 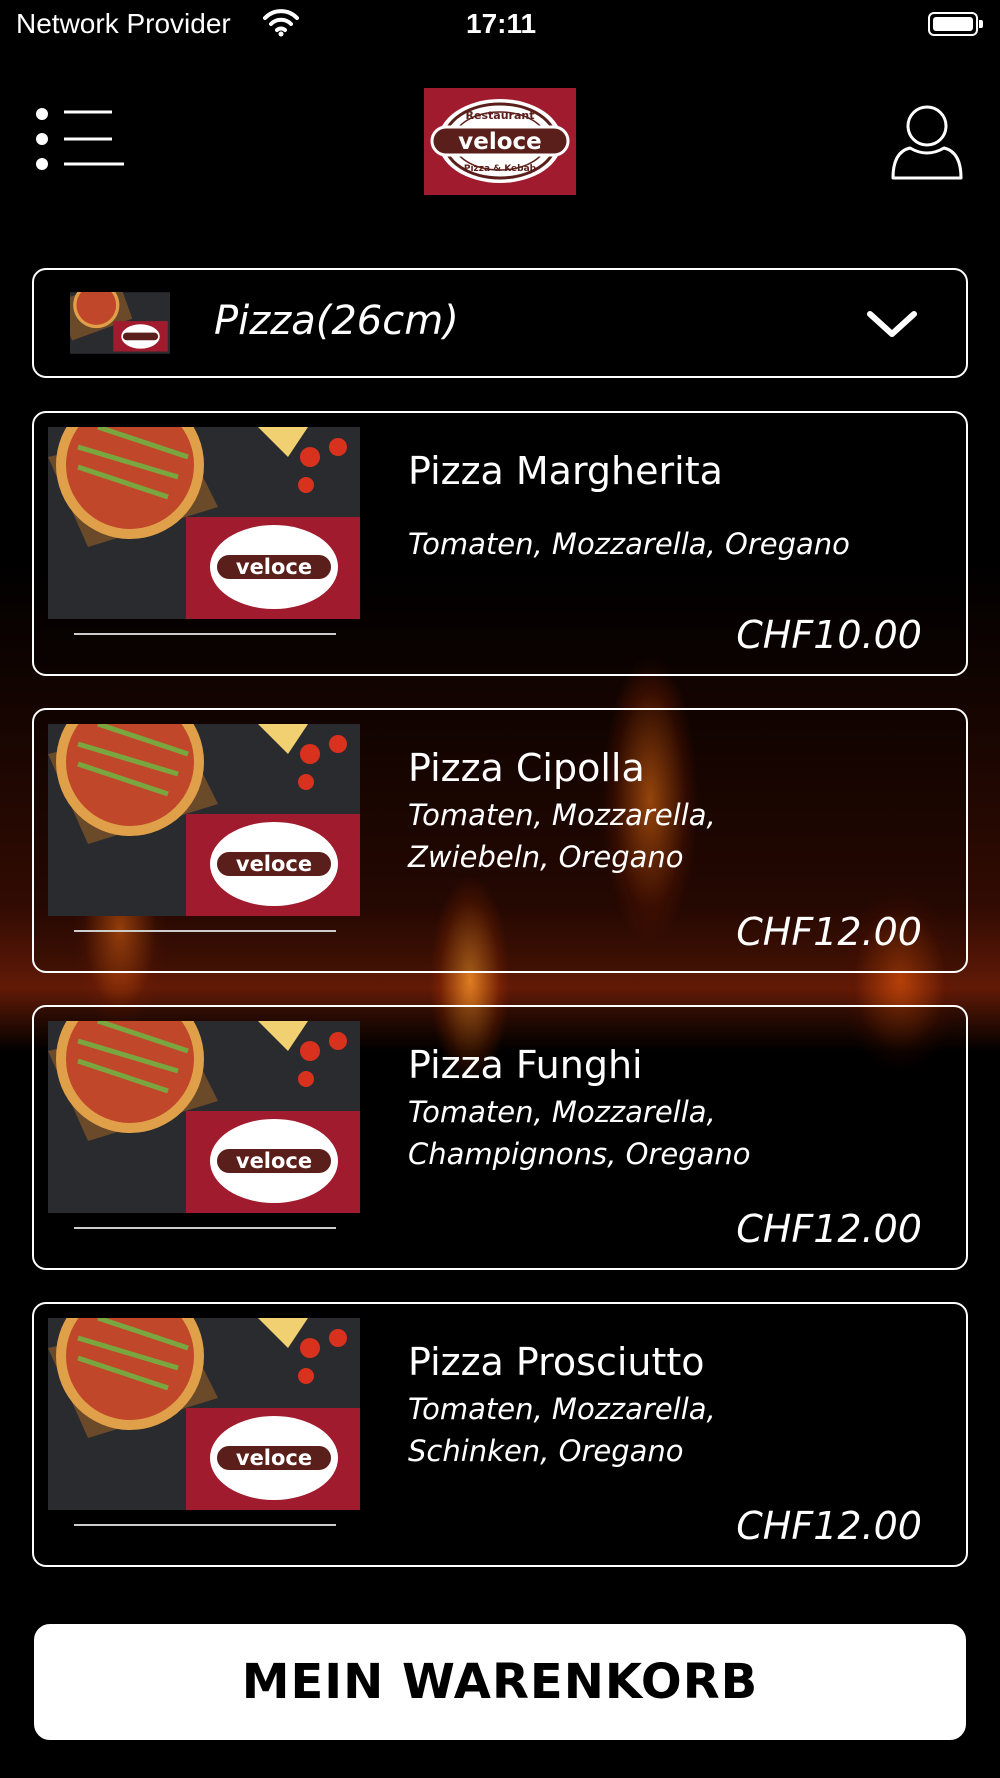 What do you see at coordinates (500, 115) in the screenshot?
I see `svg-text: Restaurant` at bounding box center [500, 115].